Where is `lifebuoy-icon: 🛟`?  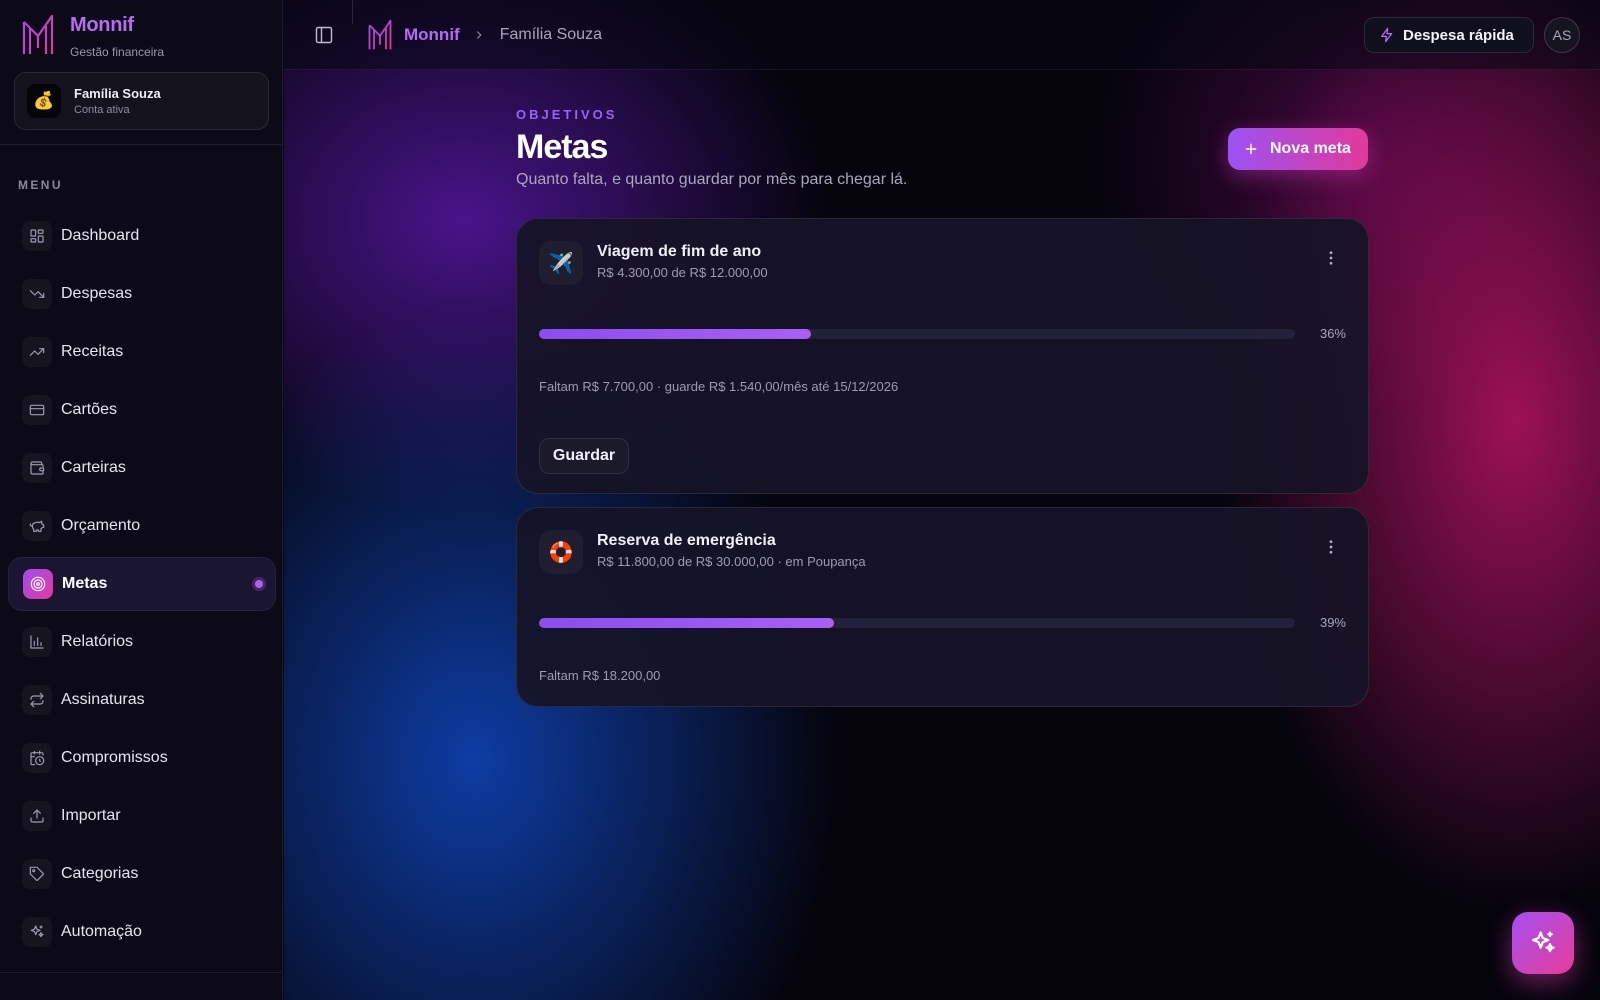
lifebuoy-icon: 🛟 is located at coordinates (561, 552).